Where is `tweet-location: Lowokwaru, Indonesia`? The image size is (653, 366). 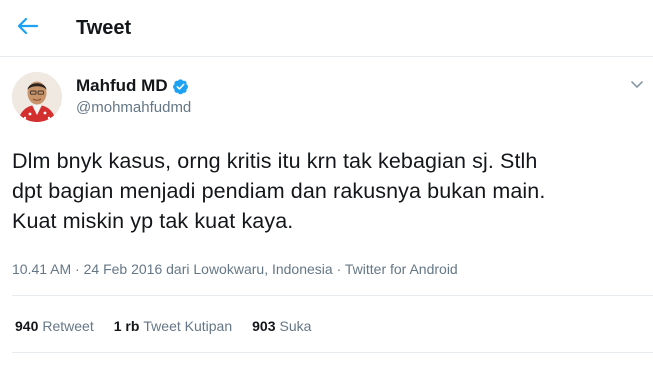 tweet-location: Lowokwaru, Indonesia is located at coordinates (262, 269).